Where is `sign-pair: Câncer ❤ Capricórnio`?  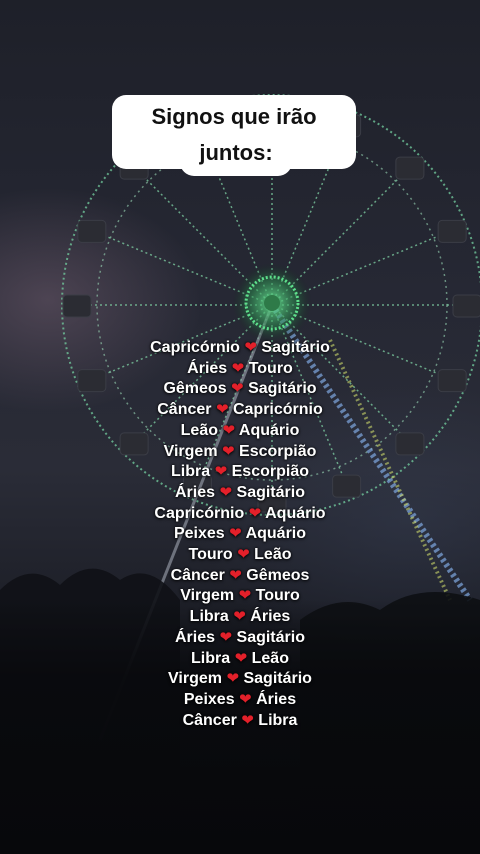 sign-pair: Câncer ❤ Capricórnio is located at coordinates (240, 410).